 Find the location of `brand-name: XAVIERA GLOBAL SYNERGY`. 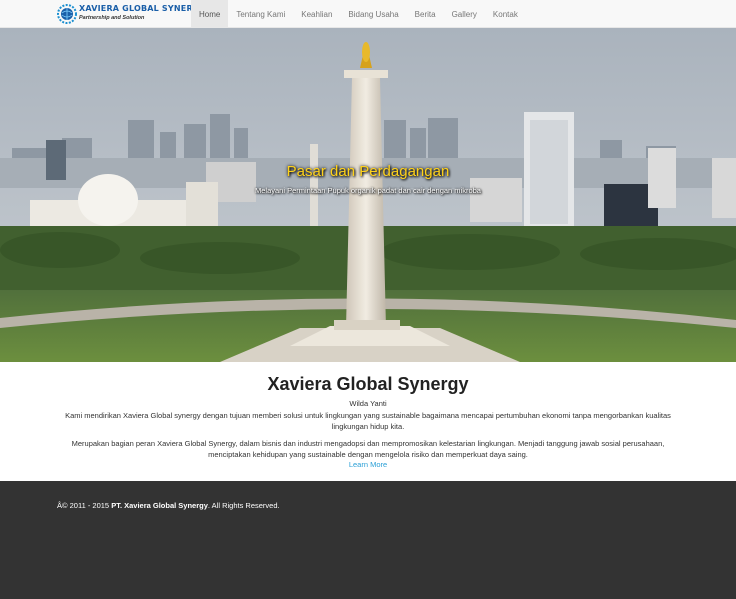

brand-name: XAVIERA GLOBAL SYNERGY is located at coordinates (142, 8).